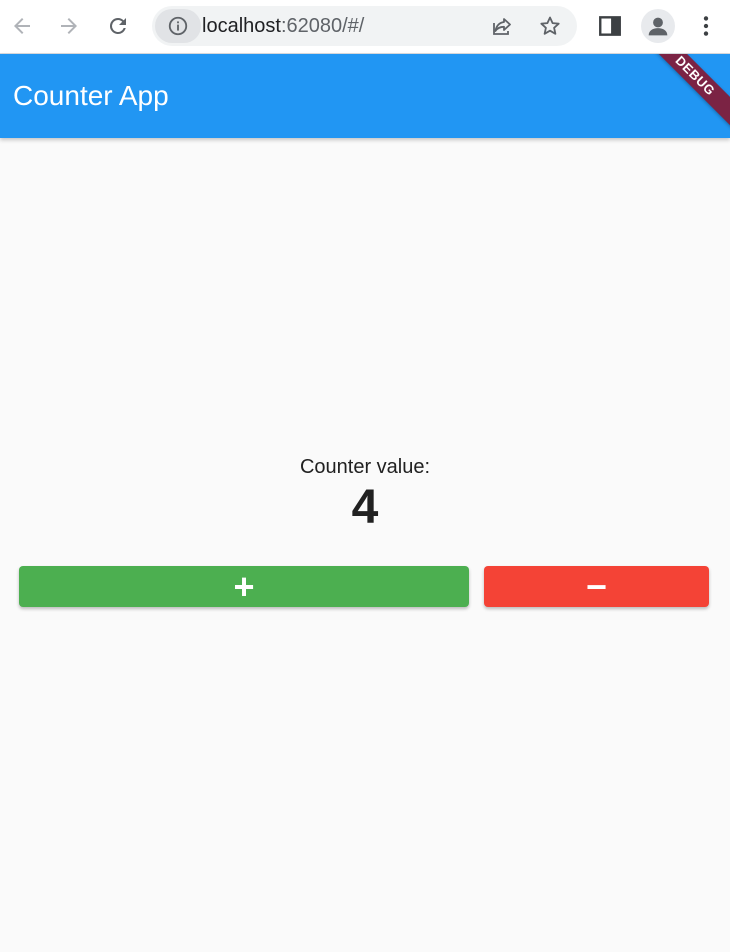  Describe the element at coordinates (365, 507) in the screenshot. I see `counter-value: 4` at that location.